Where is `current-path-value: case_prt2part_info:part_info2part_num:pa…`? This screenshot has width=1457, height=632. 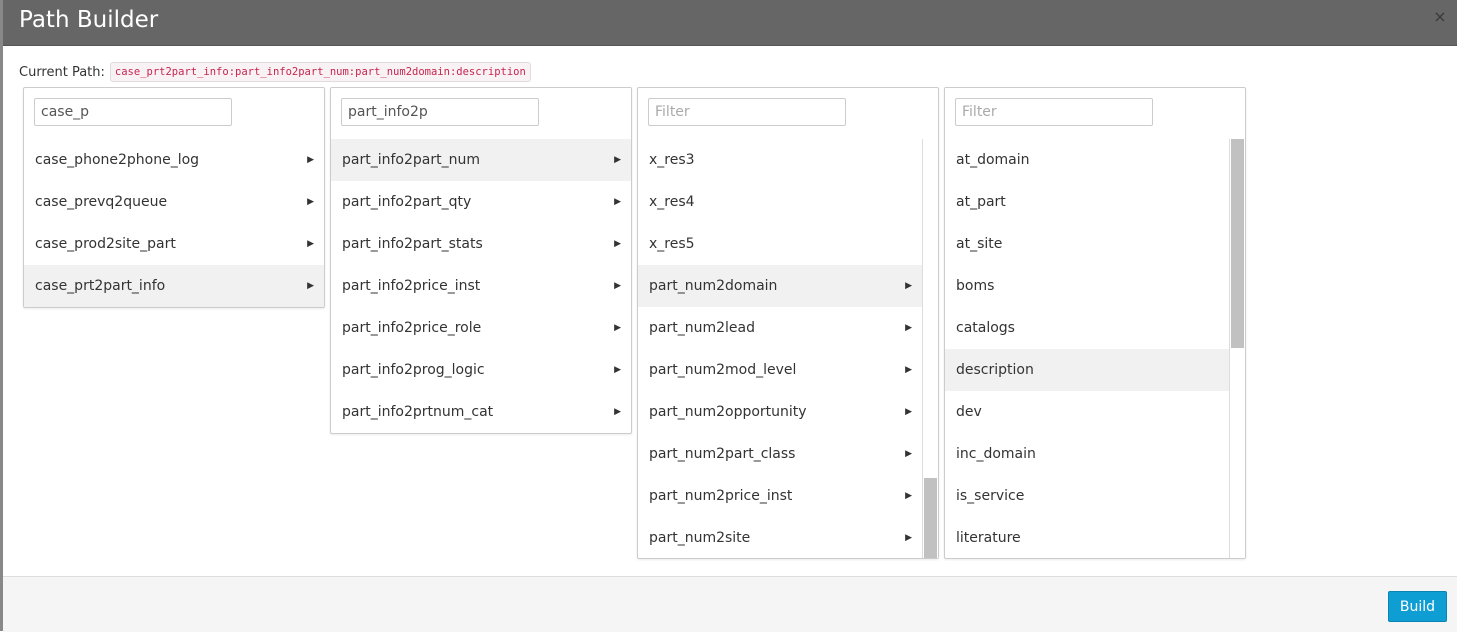 current-path-value: case_prt2part_info:part_info2part_num:pa… is located at coordinates (320, 72).